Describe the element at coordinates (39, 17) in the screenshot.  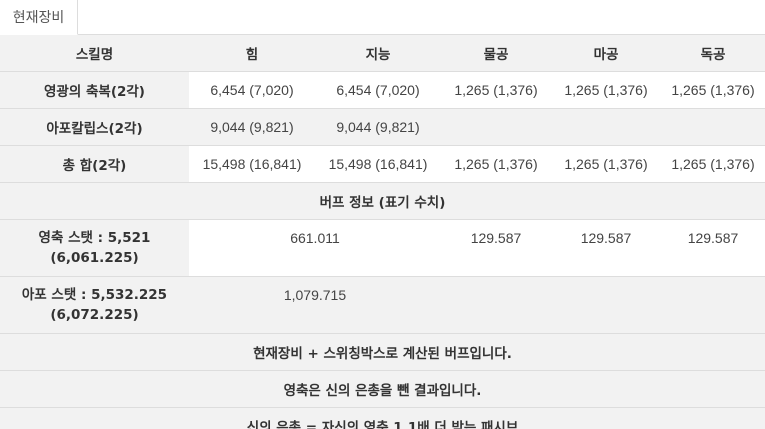
I see `tab-current-equipment: 현재장비` at that location.